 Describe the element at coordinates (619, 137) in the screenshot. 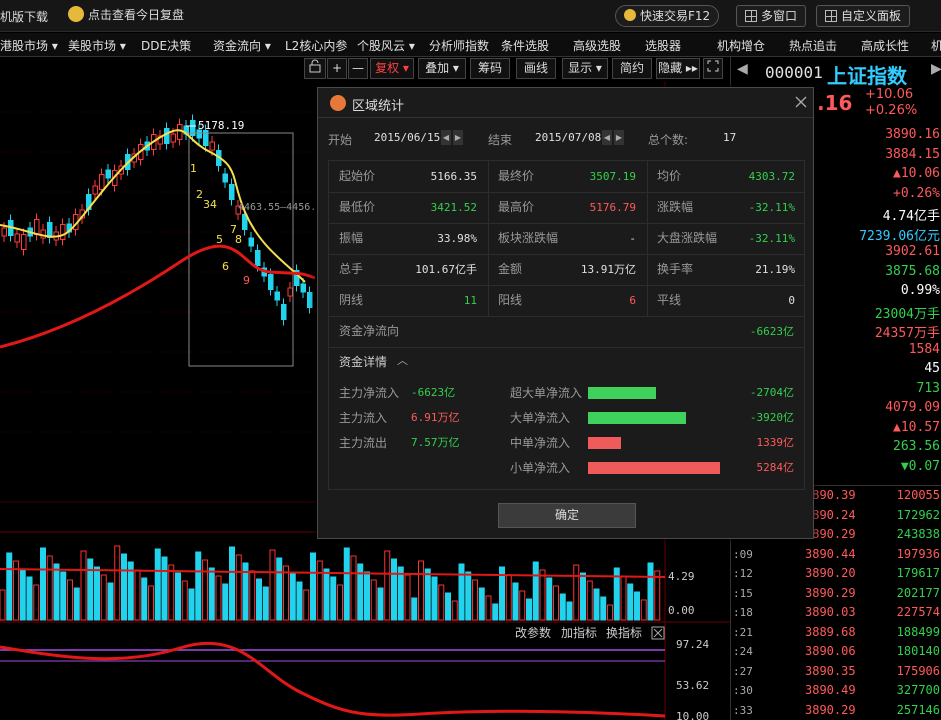

I see `end-next-icon: ▶` at that location.